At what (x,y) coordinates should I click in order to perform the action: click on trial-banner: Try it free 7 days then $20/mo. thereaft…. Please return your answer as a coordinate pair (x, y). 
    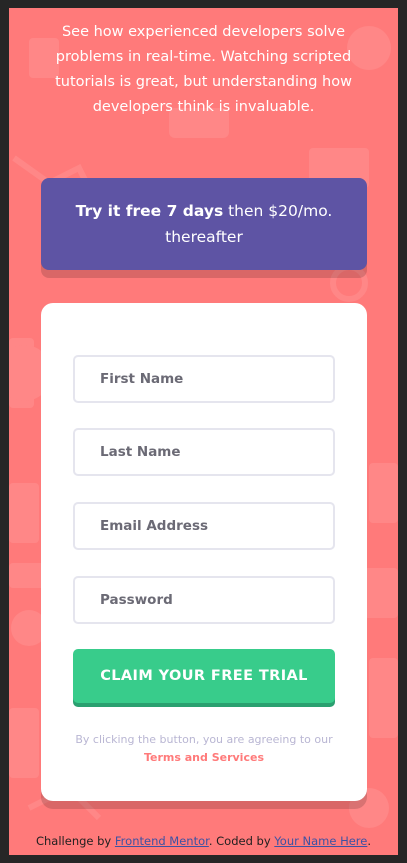
    Looking at the image, I should click on (204, 224).